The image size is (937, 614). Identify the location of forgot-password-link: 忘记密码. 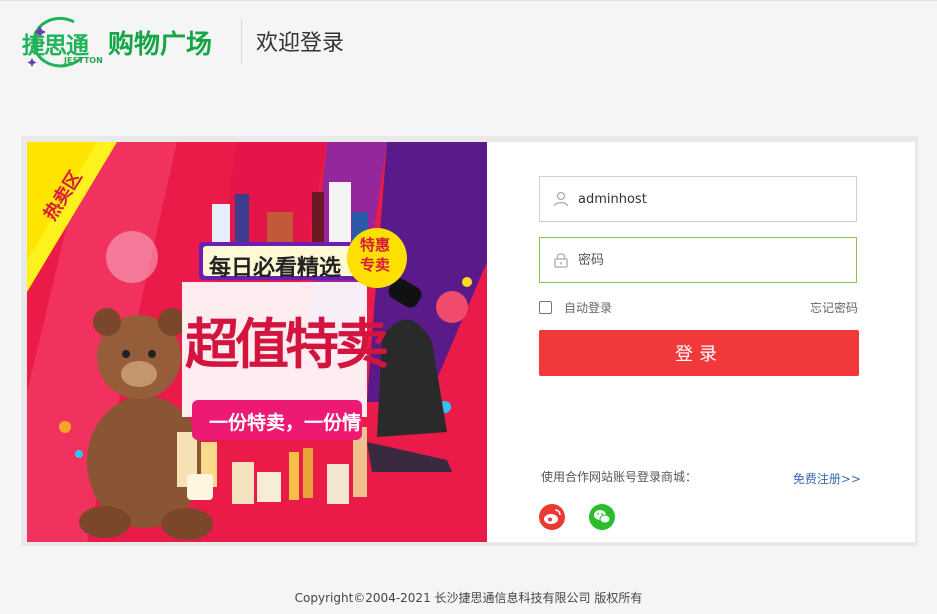
(834, 307).